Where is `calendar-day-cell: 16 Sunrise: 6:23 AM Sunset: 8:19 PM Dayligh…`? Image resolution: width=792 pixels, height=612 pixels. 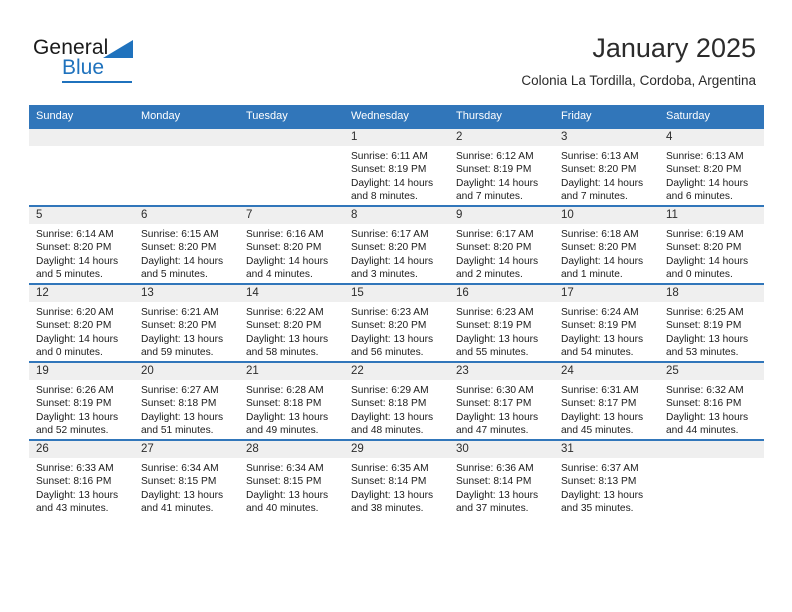
calendar-day-cell: 16 Sunrise: 6:23 AM Sunset: 8:19 PM Dayligh… is located at coordinates (501, 322).